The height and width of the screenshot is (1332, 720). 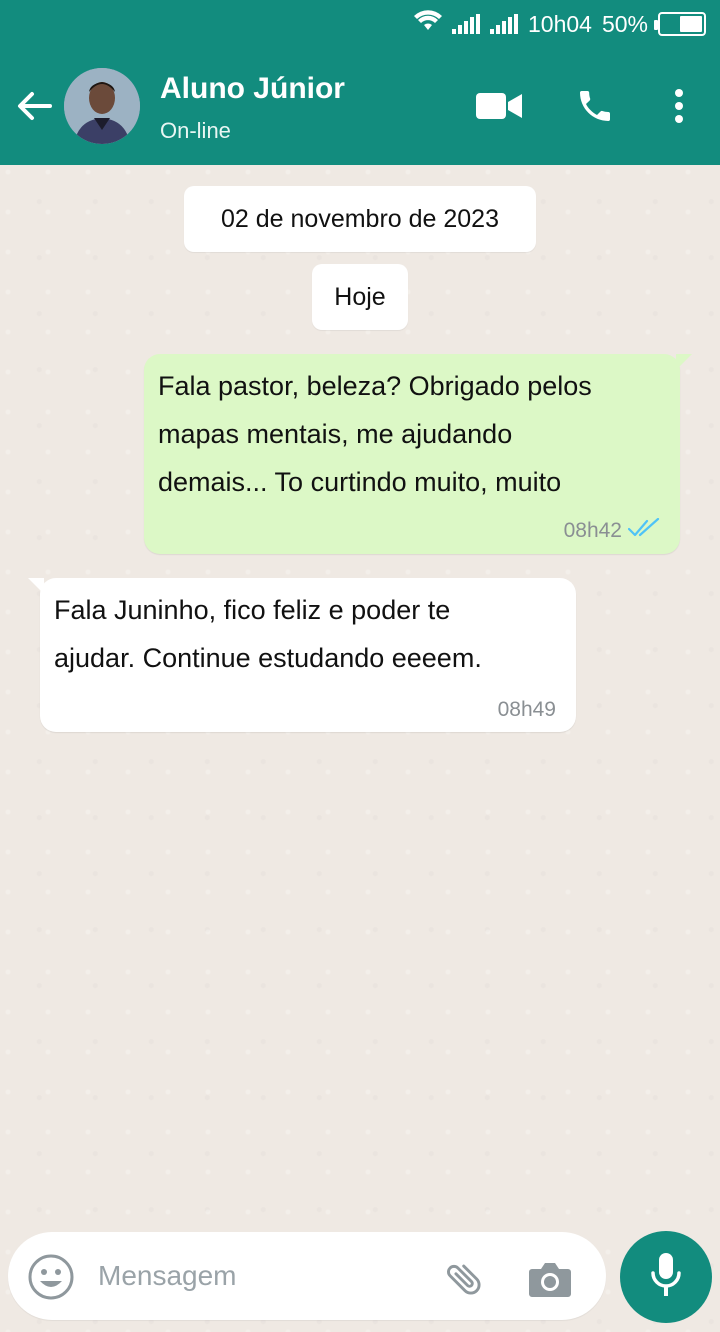 I want to click on chat-header: Aluno Júnior On-line, so click(x=360, y=110).